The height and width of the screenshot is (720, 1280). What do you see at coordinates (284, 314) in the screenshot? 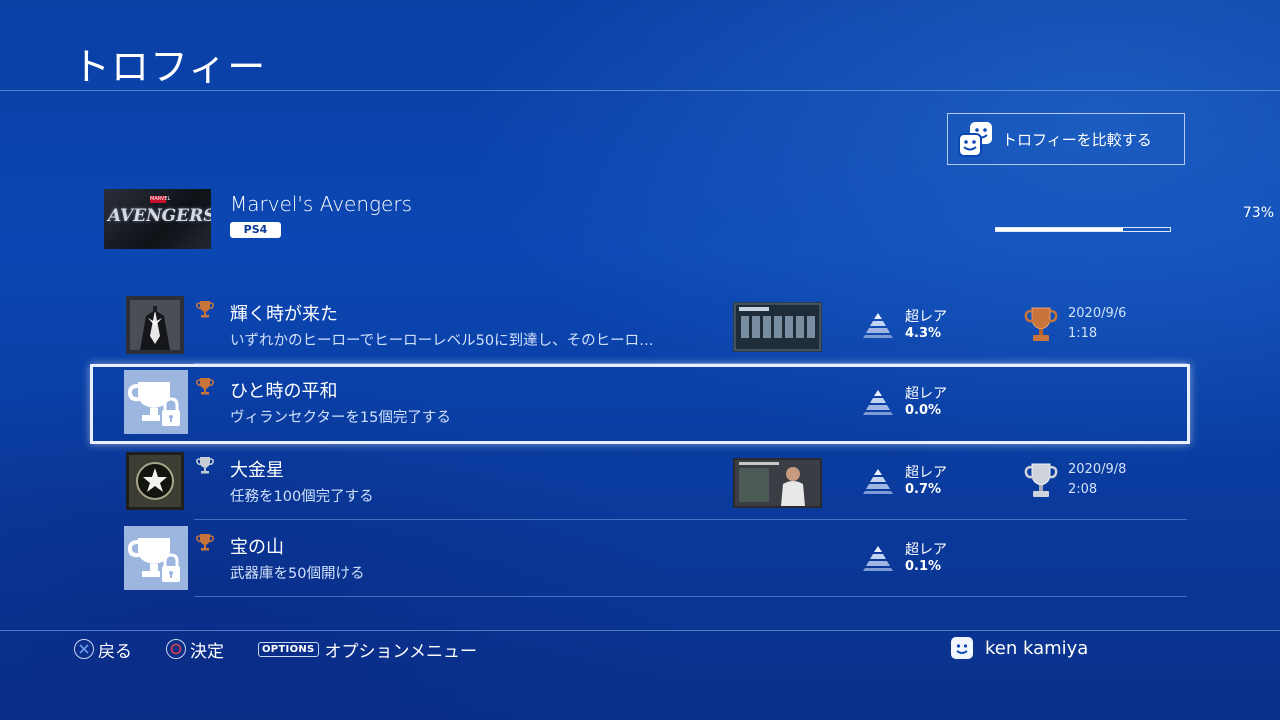
I see `trophy-name: 輝く時が来た` at bounding box center [284, 314].